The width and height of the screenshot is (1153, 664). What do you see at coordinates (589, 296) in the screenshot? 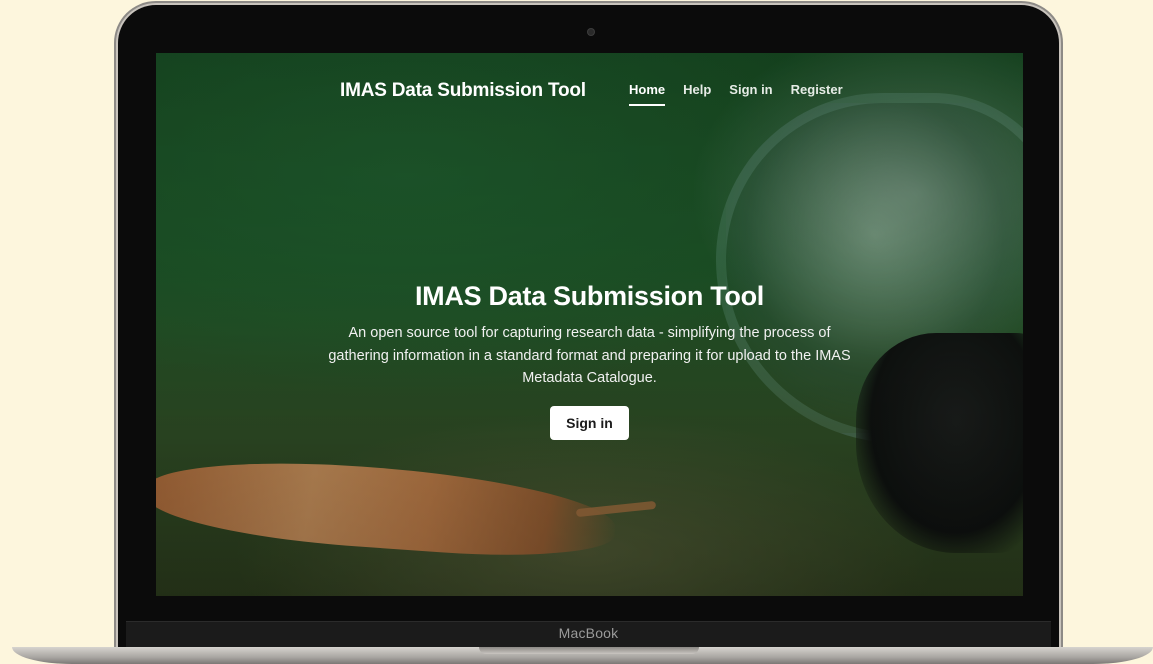
I see `hero-title: IMAS Data Submission Tool` at bounding box center [589, 296].